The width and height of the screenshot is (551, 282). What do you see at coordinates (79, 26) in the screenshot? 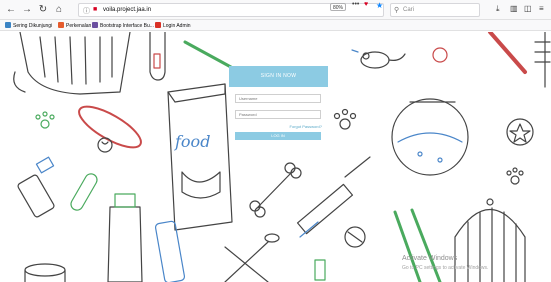
I see `bookmark-label: Perkenalan` at bounding box center [79, 26].